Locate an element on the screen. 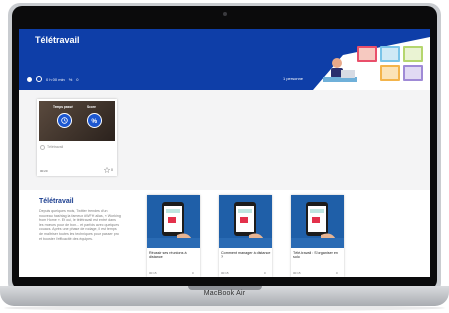 The height and width of the screenshot is (313, 449). module-duration: 00:20 is located at coordinates (44, 171).